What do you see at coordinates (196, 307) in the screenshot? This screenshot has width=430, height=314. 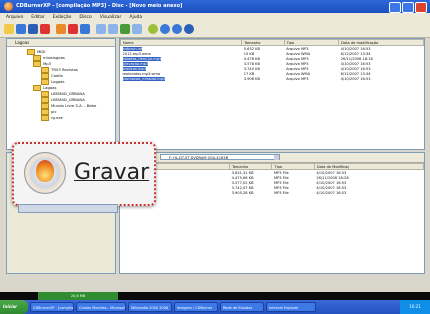 I see `taskbar-item: imagens / CDBurner` at bounding box center [196, 307].